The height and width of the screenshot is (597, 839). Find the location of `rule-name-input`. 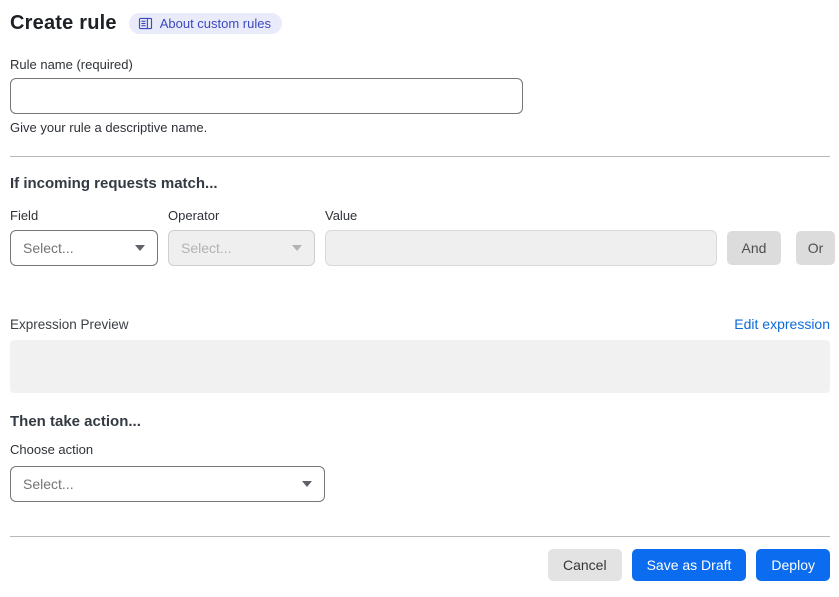

rule-name-input is located at coordinates (266, 96).